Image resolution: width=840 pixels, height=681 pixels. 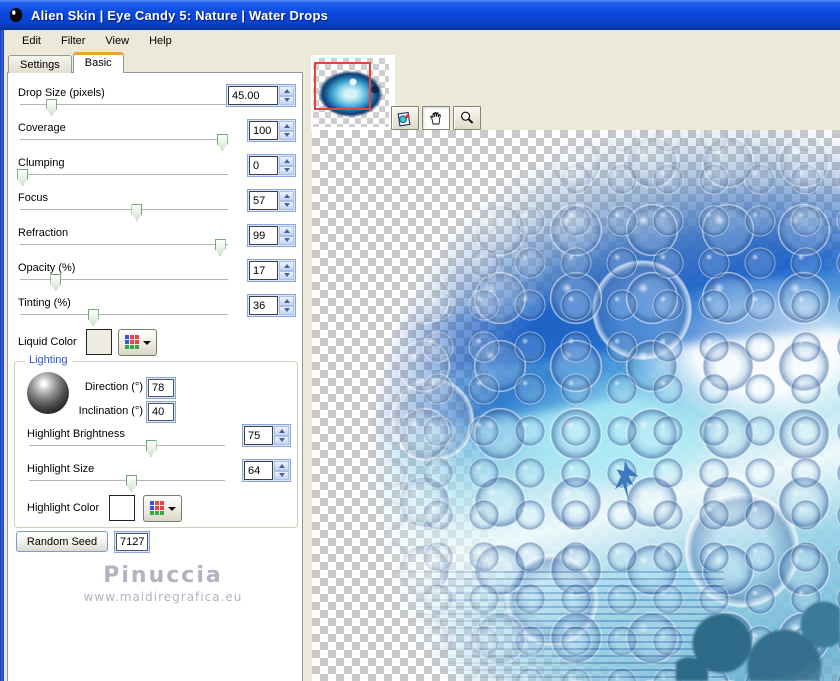 I want to click on hand-tool-icon, so click(x=435, y=118).